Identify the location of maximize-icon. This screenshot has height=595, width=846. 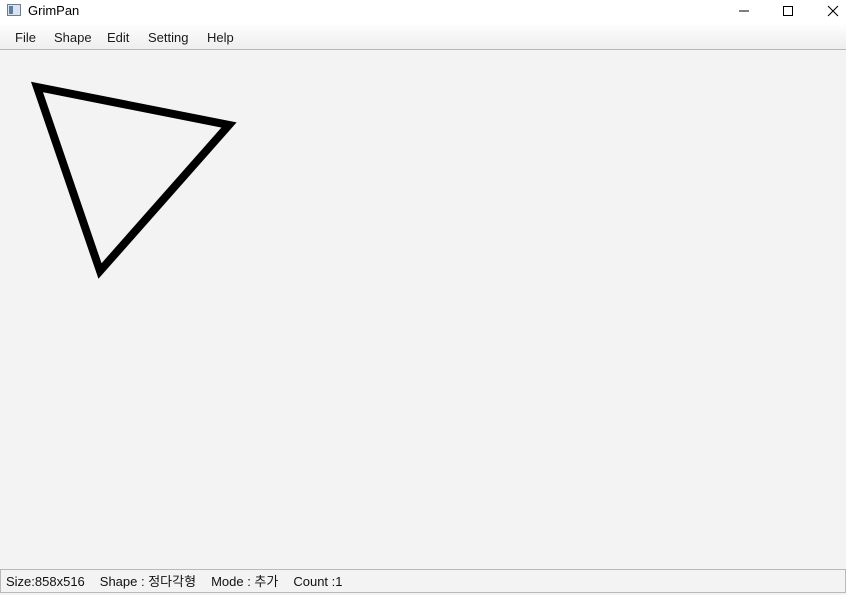
(788, 11).